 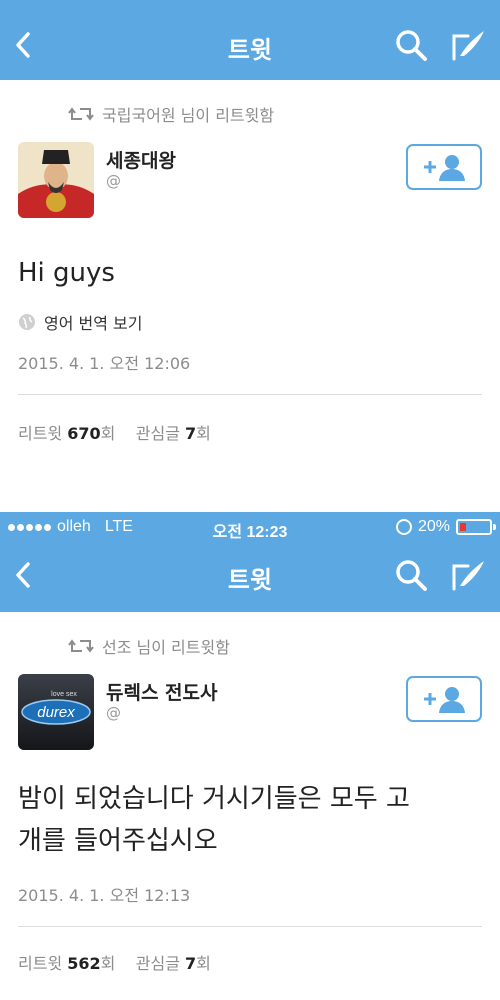 I want to click on battery-info: 20%, so click(x=445, y=527).